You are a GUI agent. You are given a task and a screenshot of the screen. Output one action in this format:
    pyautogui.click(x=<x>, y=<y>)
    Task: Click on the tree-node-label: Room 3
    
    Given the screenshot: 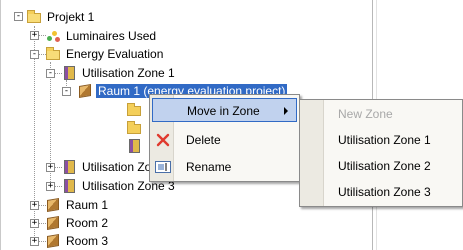 What is the action you would take?
    pyautogui.click(x=87, y=241)
    